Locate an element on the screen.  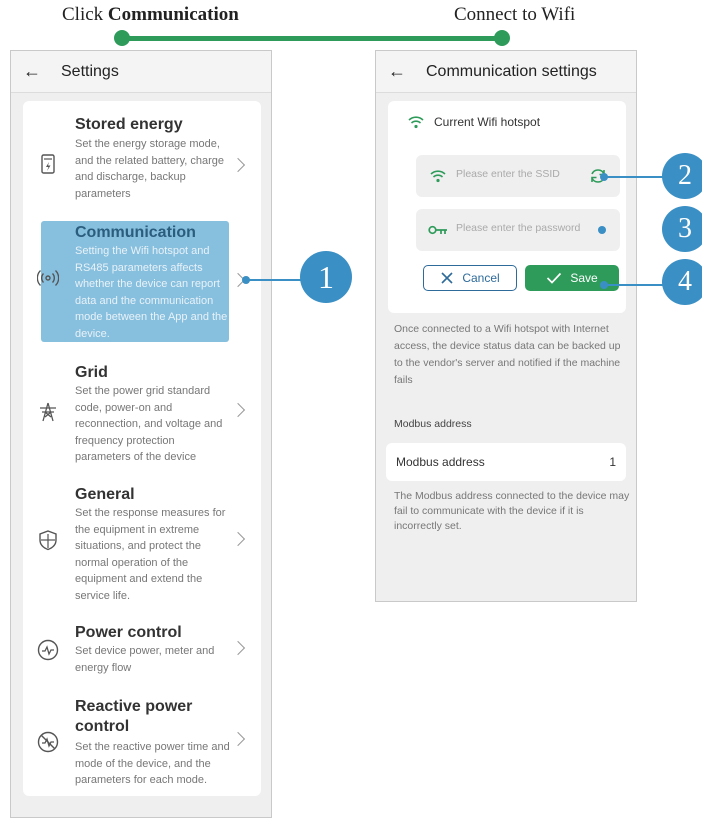
callout-number-3: 3 is located at coordinates (682, 229).